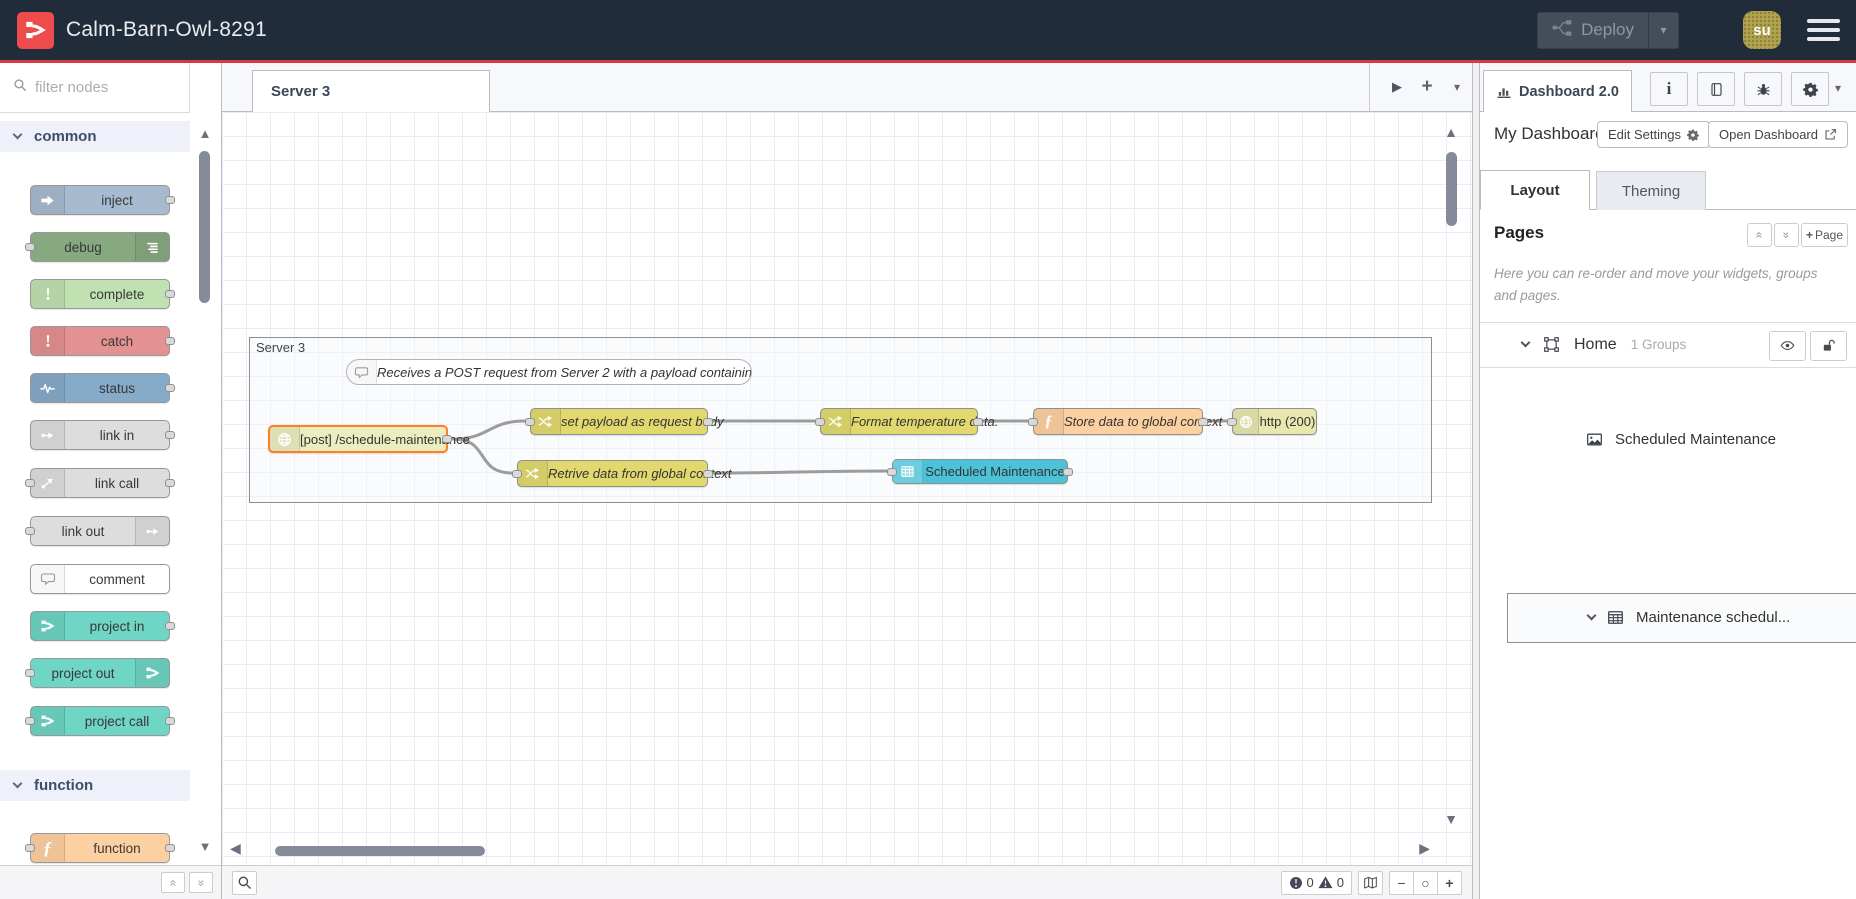 Image resolution: width=1856 pixels, height=899 pixels. I want to click on zoom-in-button: +, so click(1449, 882).